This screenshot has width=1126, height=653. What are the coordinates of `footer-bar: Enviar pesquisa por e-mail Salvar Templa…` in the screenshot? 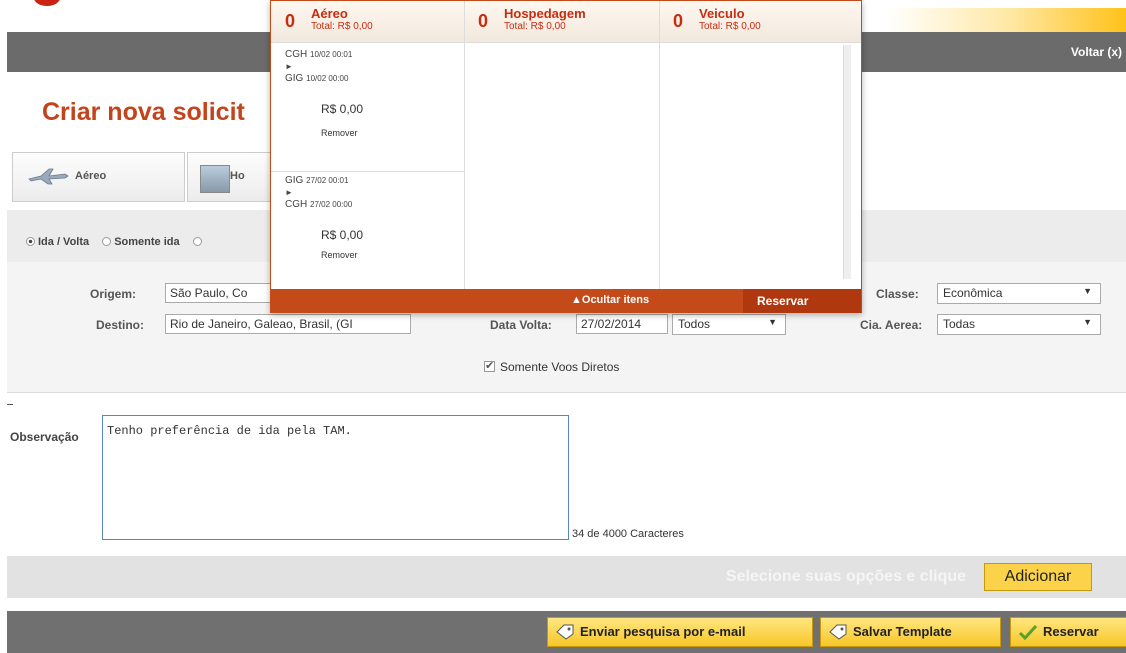 It's located at (566, 632).